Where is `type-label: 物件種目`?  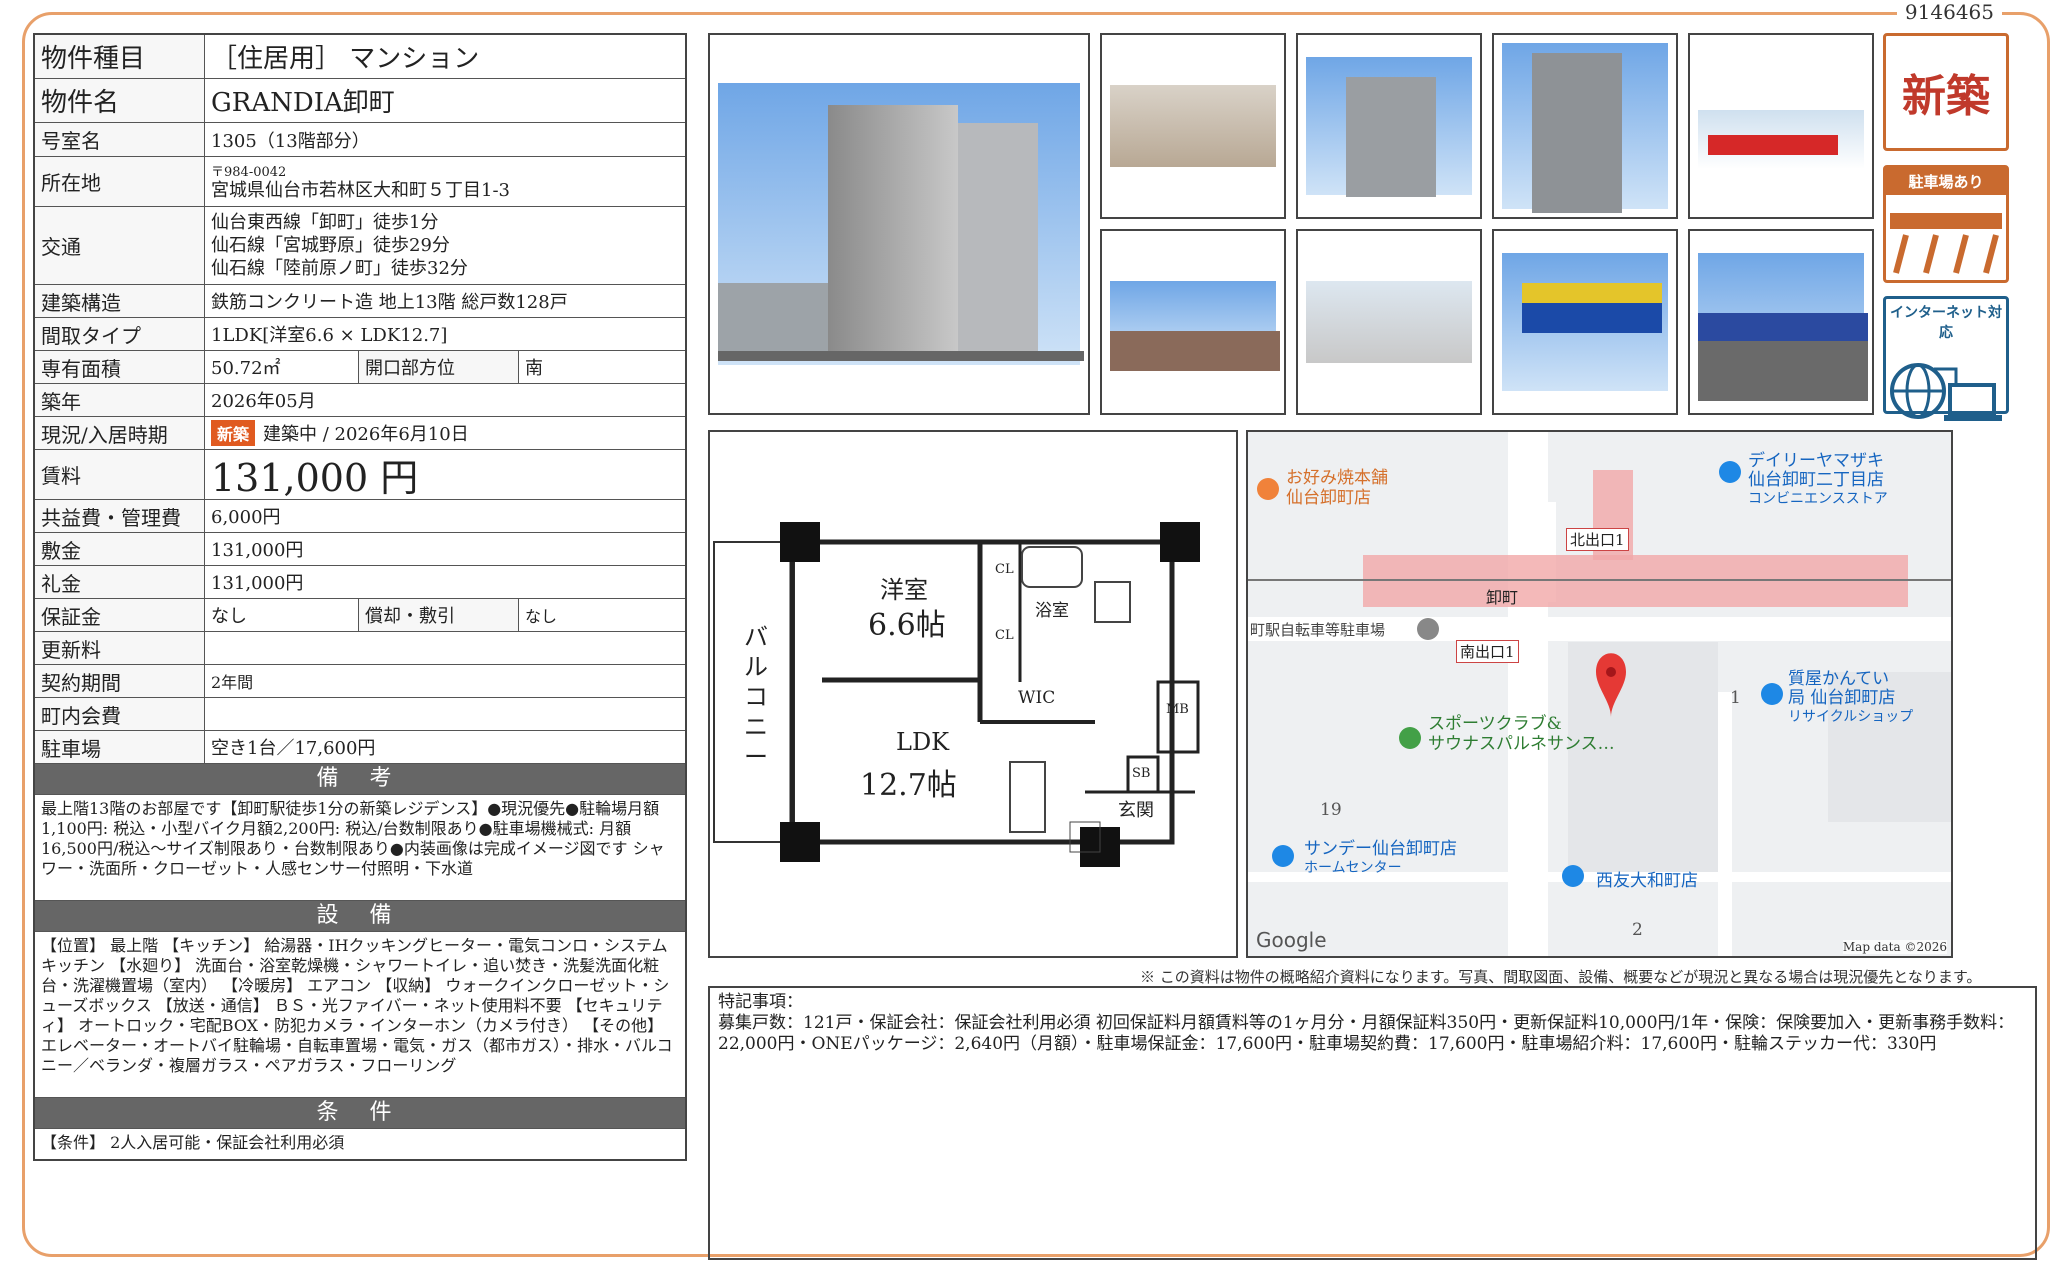
type-label: 物件種目 is located at coordinates (120, 56).